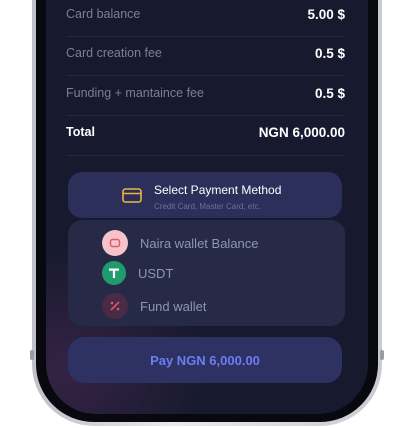 This screenshot has height=428, width=404. Describe the element at coordinates (326, 14) in the screenshot. I see `card-balance-value: 5.00 $` at that location.